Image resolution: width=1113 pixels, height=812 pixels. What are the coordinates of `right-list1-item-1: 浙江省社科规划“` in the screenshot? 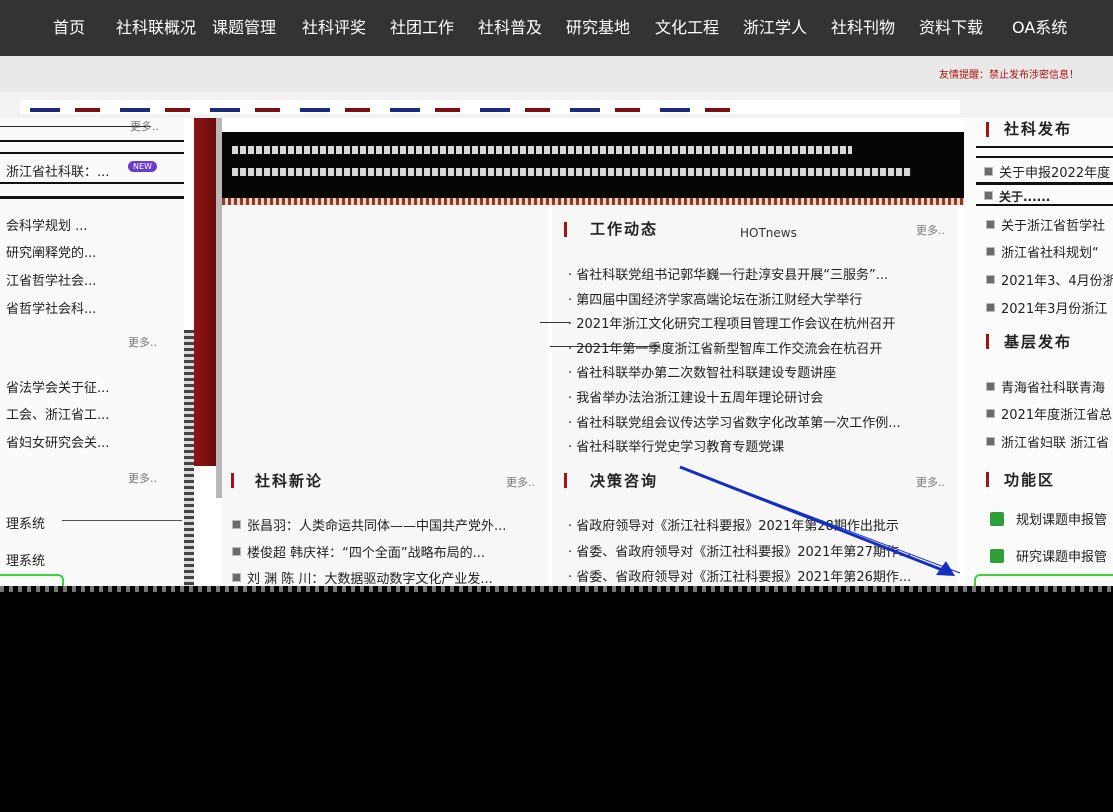 It's located at (1049, 251).